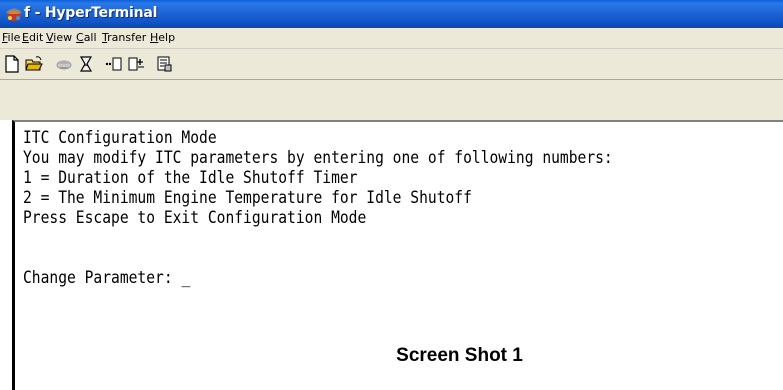 The width and height of the screenshot is (783, 390). What do you see at coordinates (102, 278) in the screenshot?
I see `terminal-prompt: Change Parameter:` at bounding box center [102, 278].